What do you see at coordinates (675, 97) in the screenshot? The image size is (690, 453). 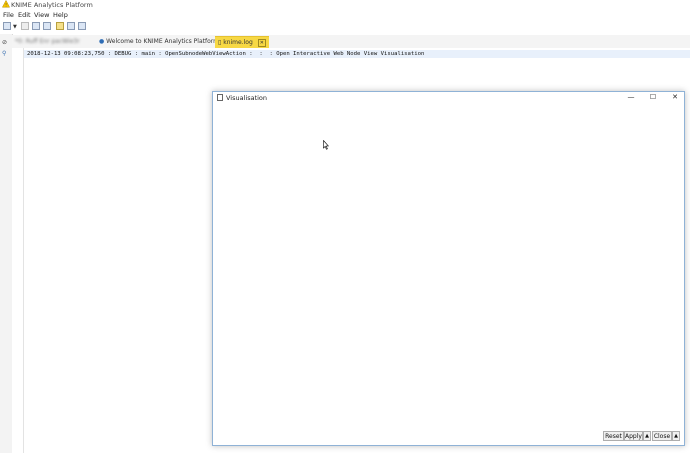 I see `close-window-button: ✕` at bounding box center [675, 97].